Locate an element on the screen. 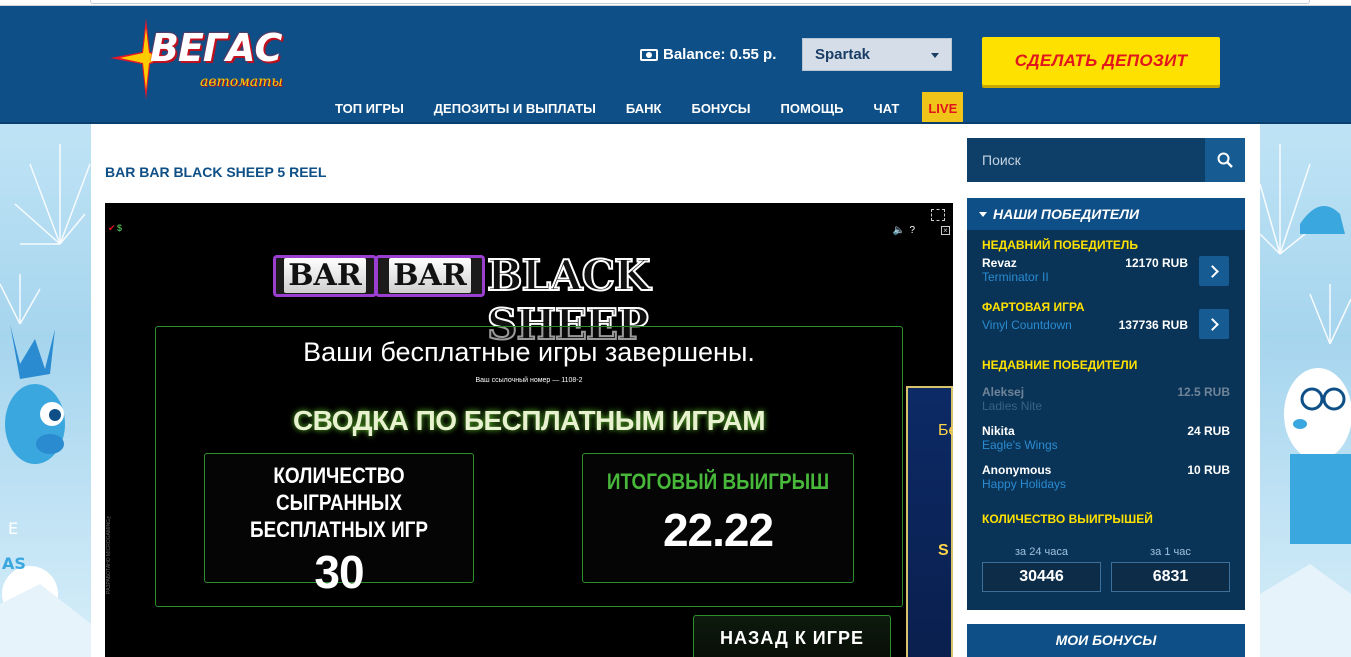 This screenshot has height=657, width=1351. winner-game-link: Eagle's Wings is located at coordinates (1106, 445).